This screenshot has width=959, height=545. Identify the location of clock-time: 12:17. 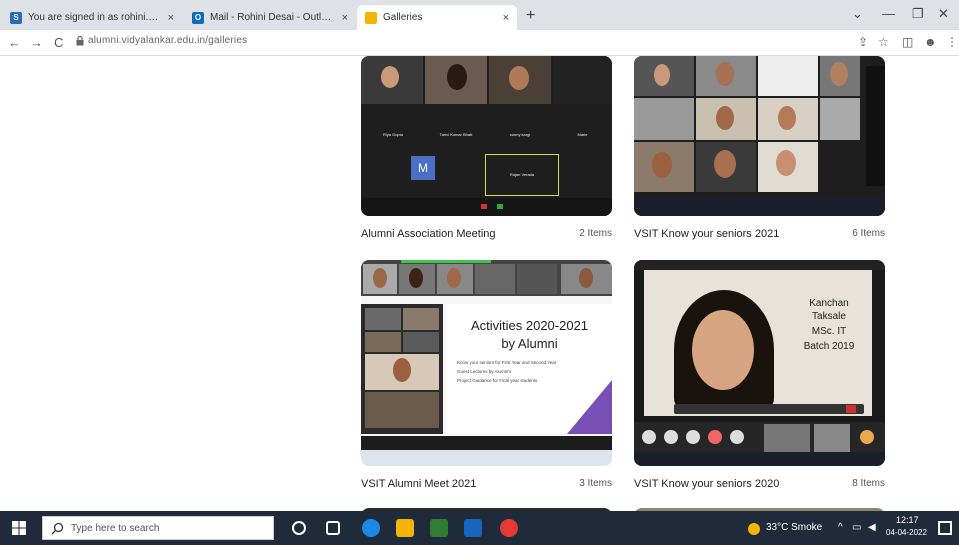
(907, 520).